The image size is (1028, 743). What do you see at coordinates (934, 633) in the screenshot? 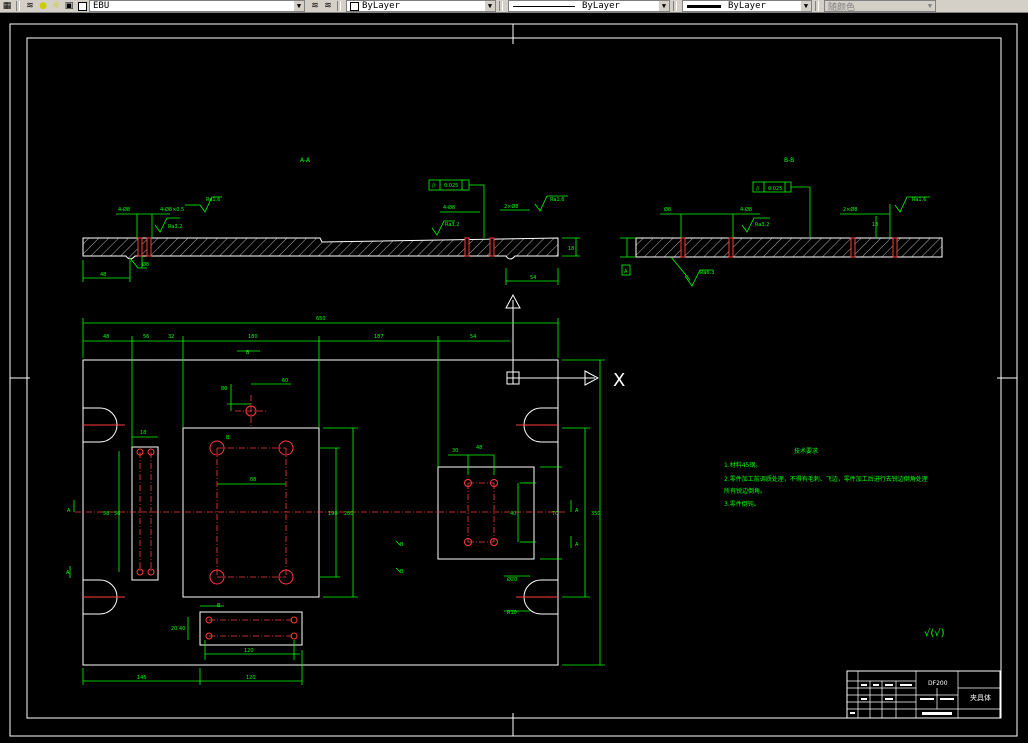
I see `surface-finish-mark: √(√)` at bounding box center [934, 633].